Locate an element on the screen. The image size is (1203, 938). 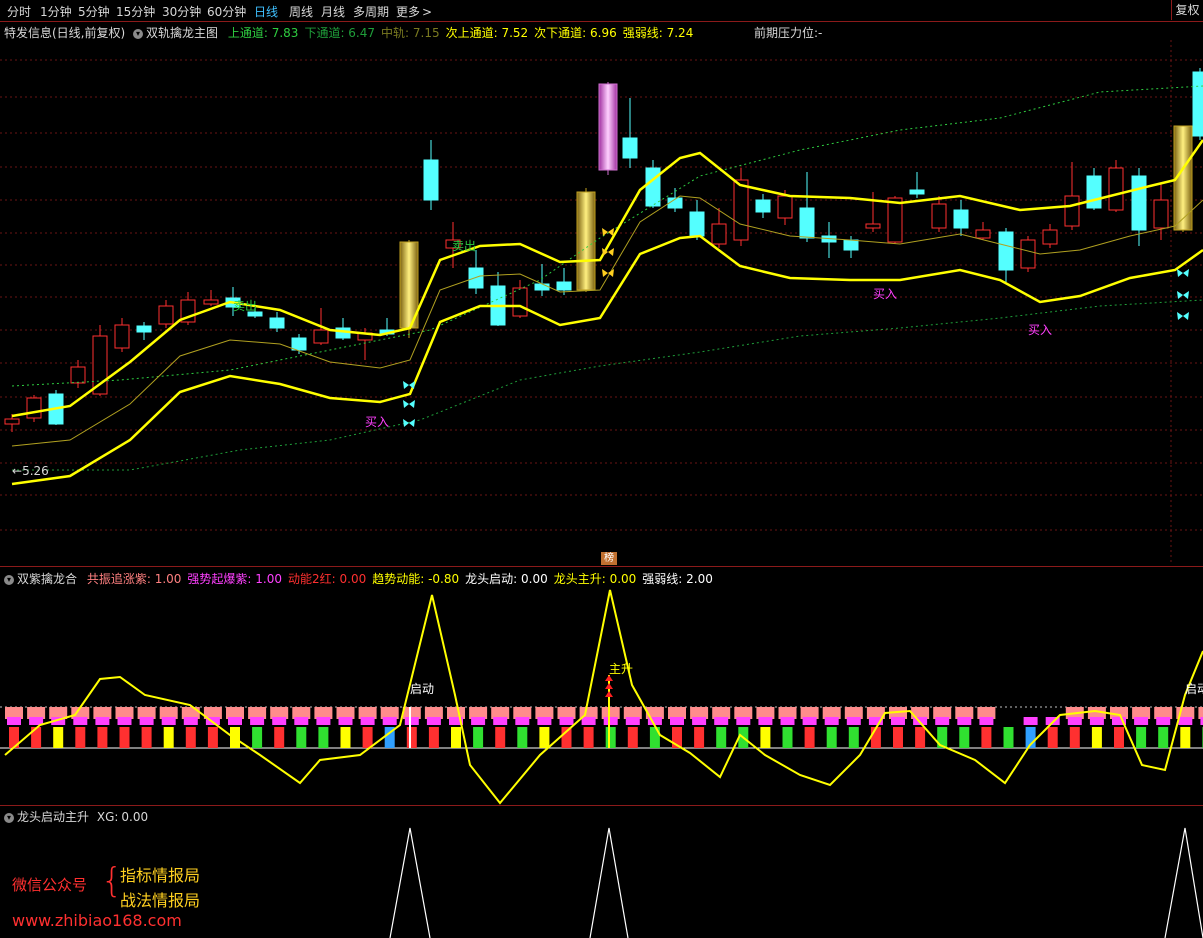
start-label: 启动 is located at coordinates (422, 689).